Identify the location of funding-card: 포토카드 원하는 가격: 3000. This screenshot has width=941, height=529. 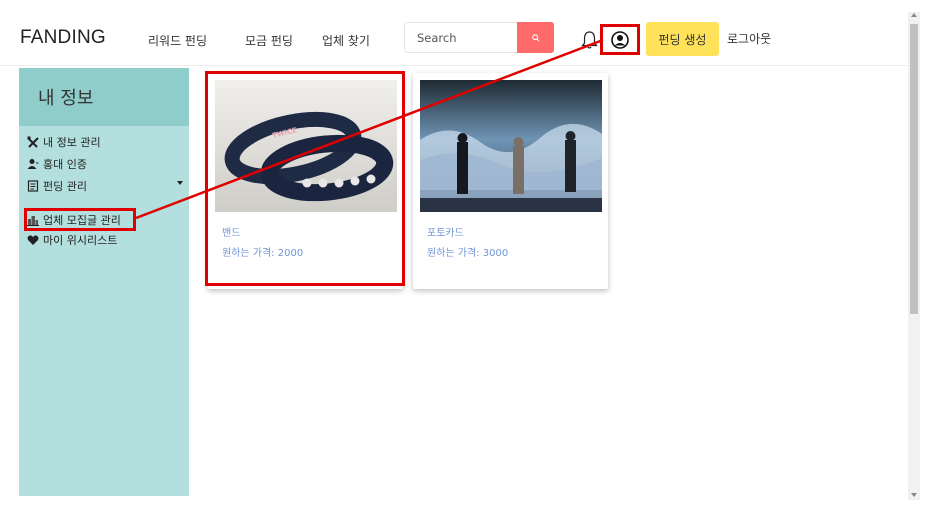
(510, 181).